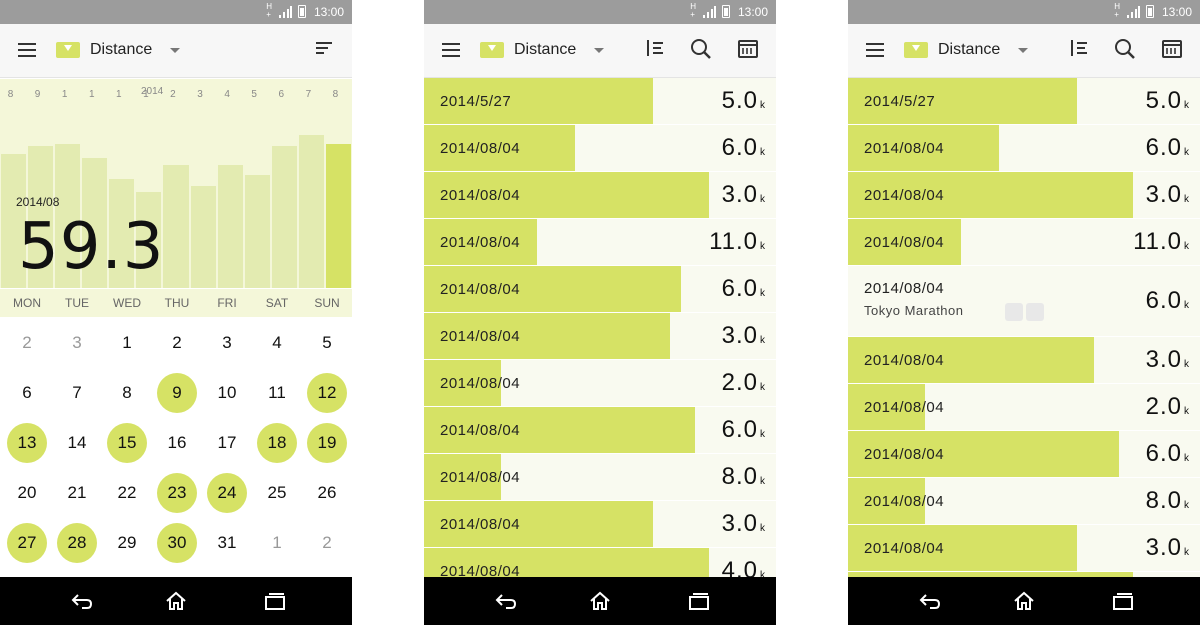 This screenshot has height=625, width=1200. I want to click on activity-row: 2014/08/04 4.0 k, so click(600, 562).